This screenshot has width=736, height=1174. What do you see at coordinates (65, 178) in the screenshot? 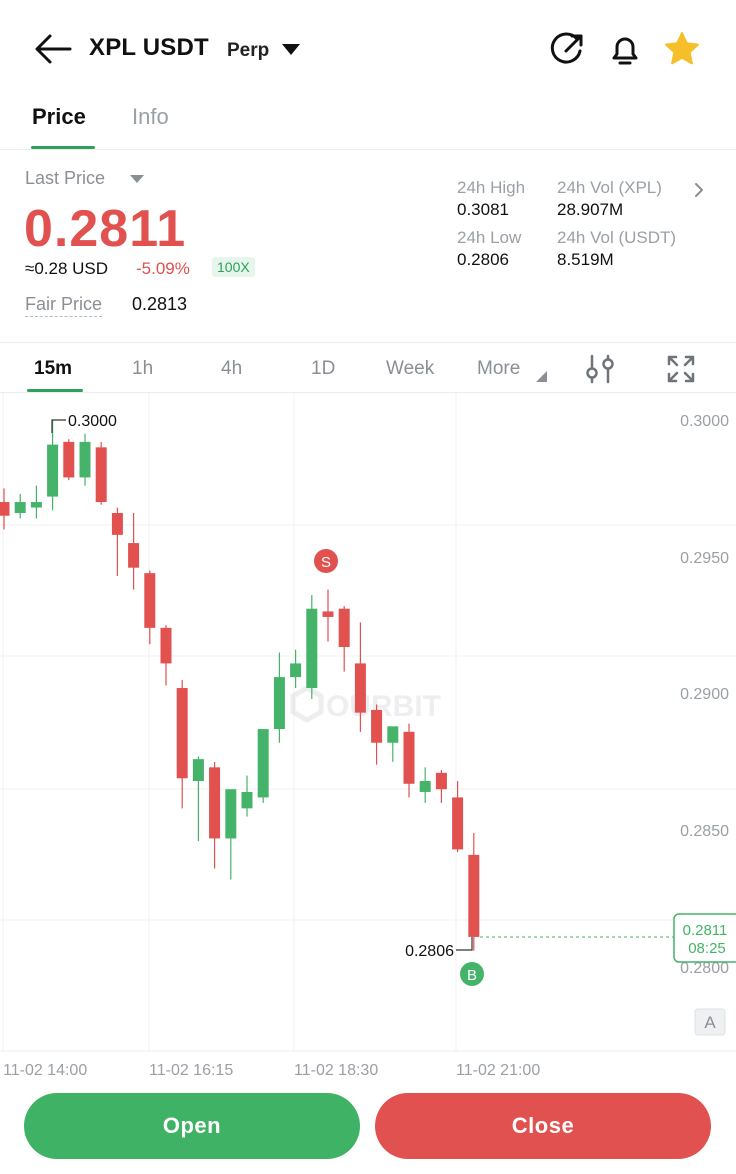
I see `last-price-label: Last Price` at bounding box center [65, 178].